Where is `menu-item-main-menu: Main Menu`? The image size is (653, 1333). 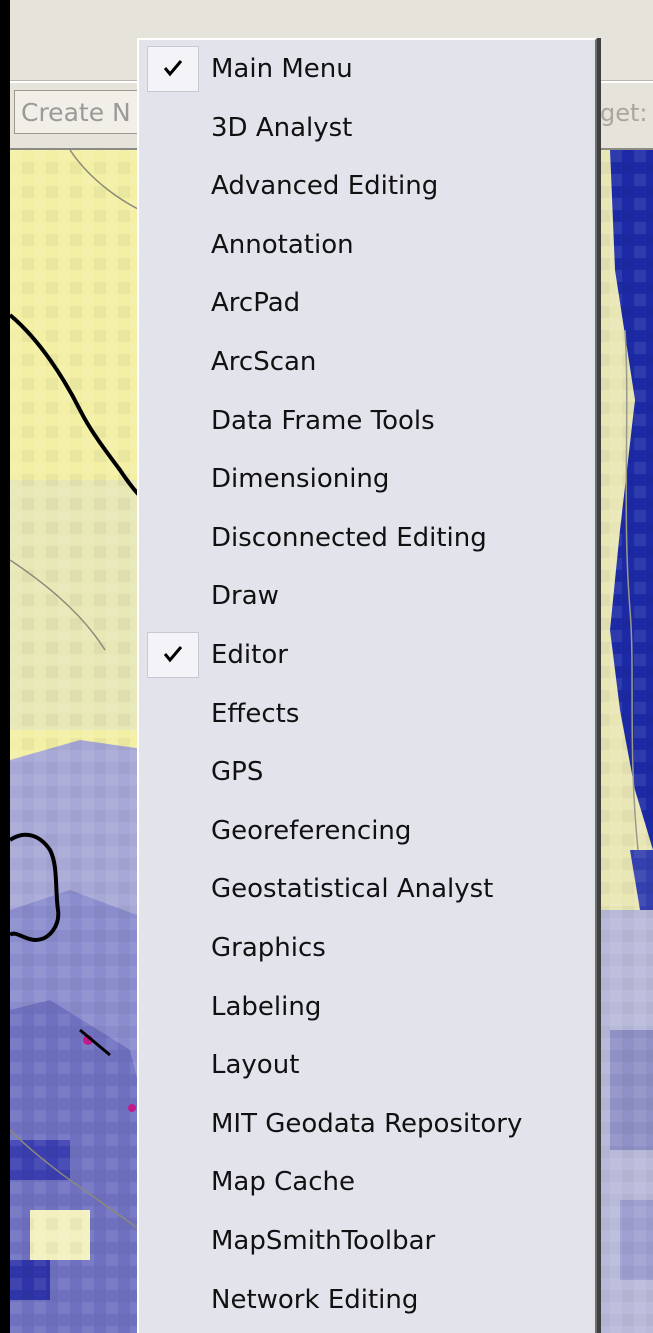
menu-item-main-menu: Main Menu is located at coordinates (369, 69).